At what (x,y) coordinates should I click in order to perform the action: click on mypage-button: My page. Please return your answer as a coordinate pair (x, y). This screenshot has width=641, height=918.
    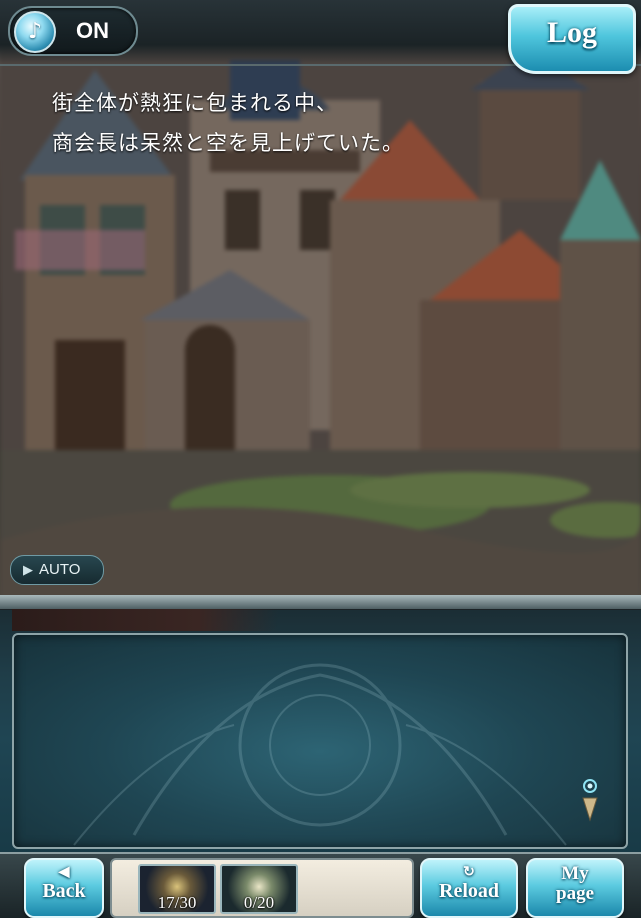
    Looking at the image, I should click on (575, 888).